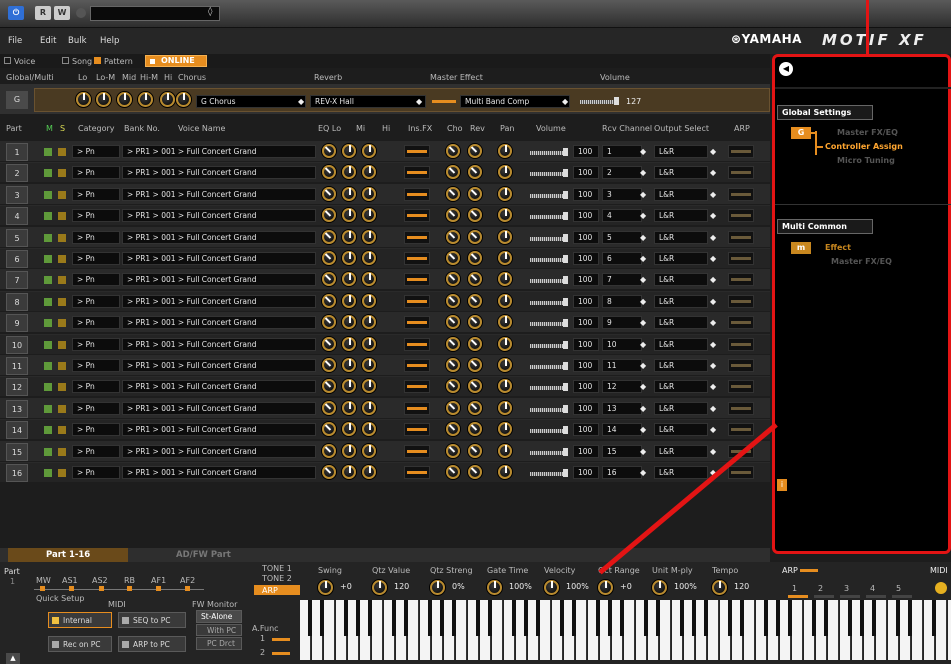 The width and height of the screenshot is (951, 664). Describe the element at coordinates (622, 451) in the screenshot. I see `rcv-channel-select: 15` at that location.